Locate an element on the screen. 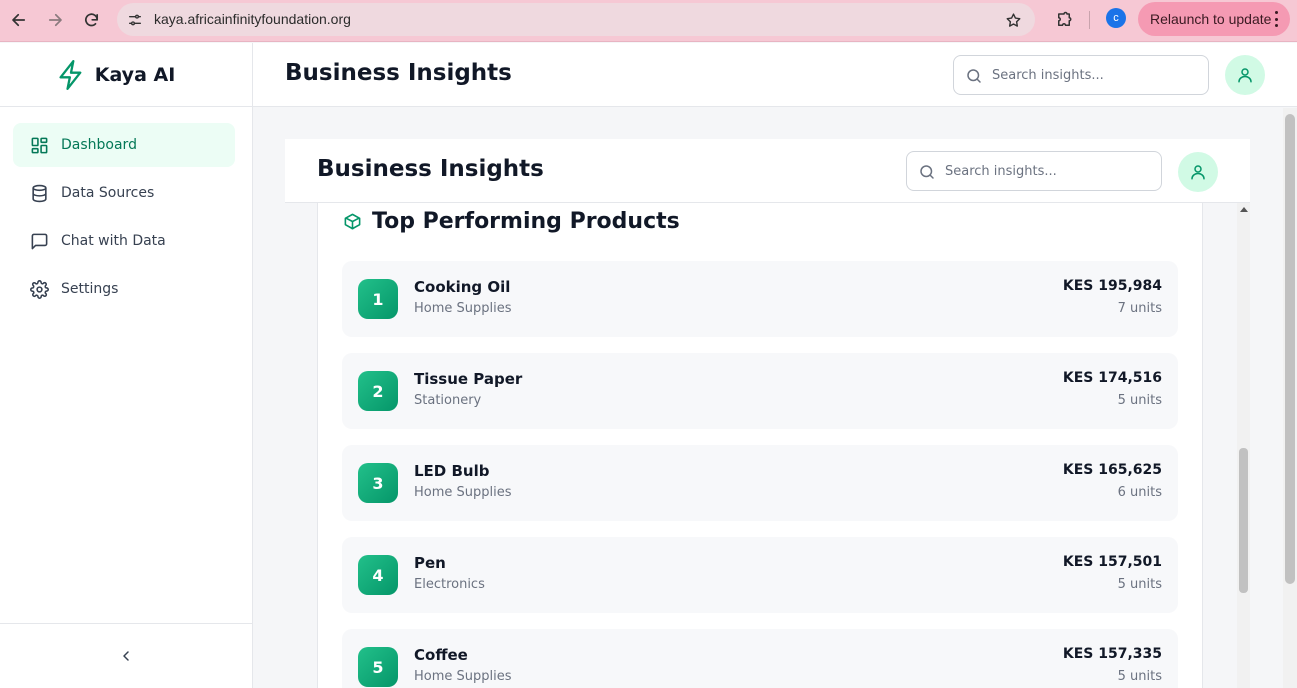 This screenshot has height=688, width=1297. extensions-button is located at coordinates (1064, 20).